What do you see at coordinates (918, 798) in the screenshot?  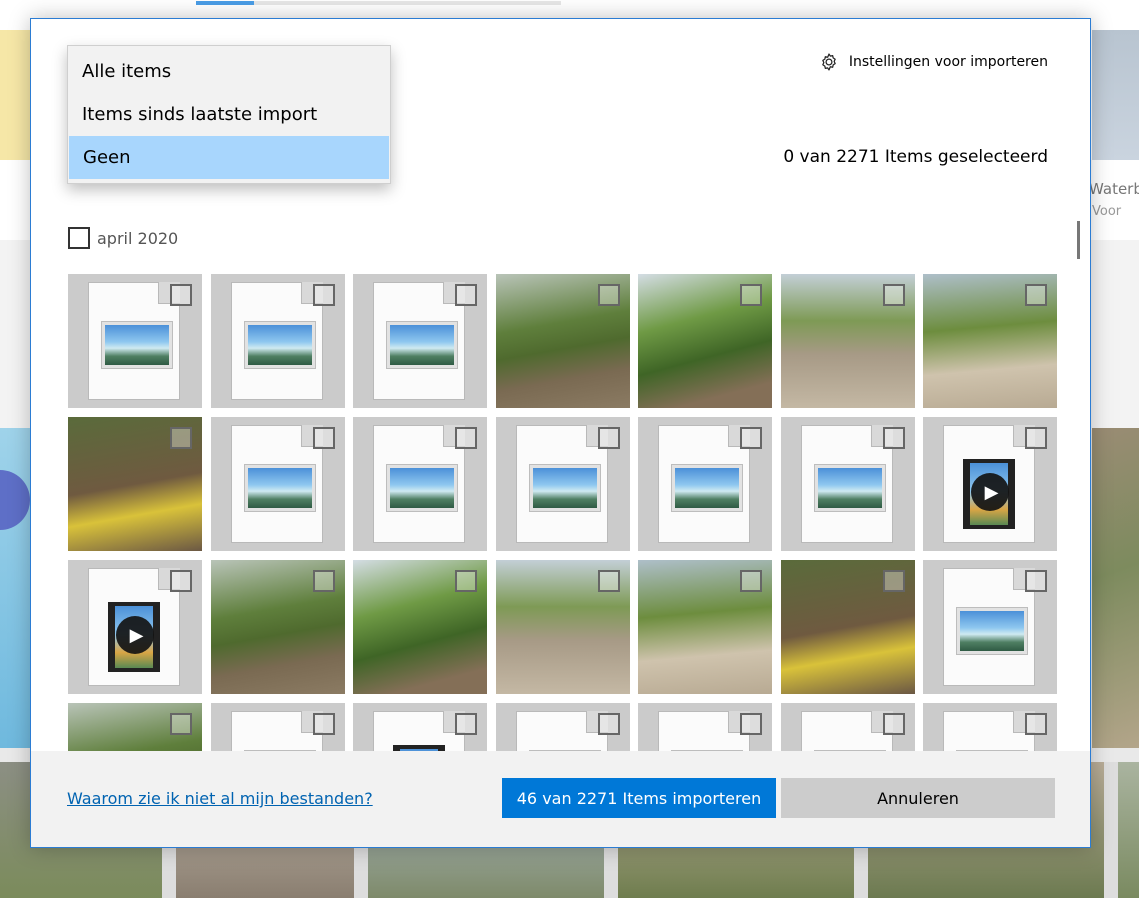 I see `cancel-button: Annuleren` at bounding box center [918, 798].